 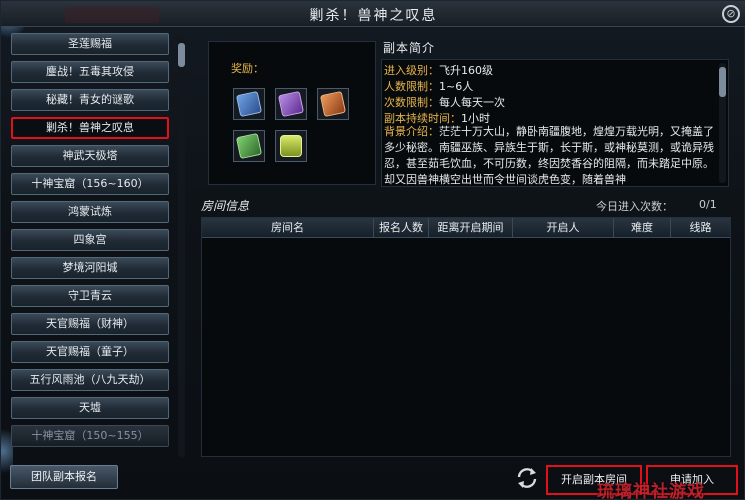 I want to click on refresh-icon, so click(x=527, y=478).